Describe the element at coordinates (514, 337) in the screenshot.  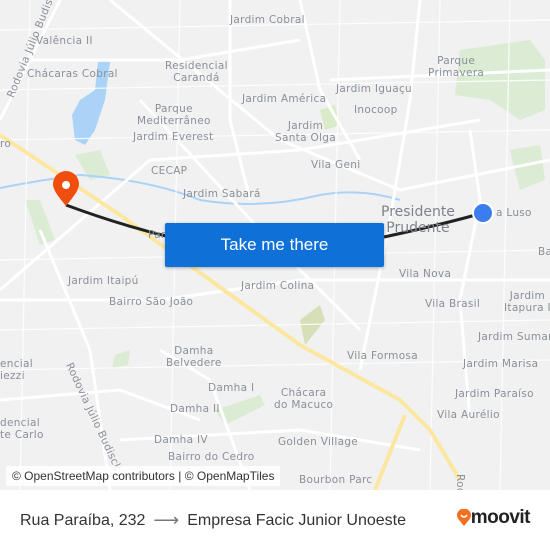
I see `map-label: Jardim Sumar` at that location.